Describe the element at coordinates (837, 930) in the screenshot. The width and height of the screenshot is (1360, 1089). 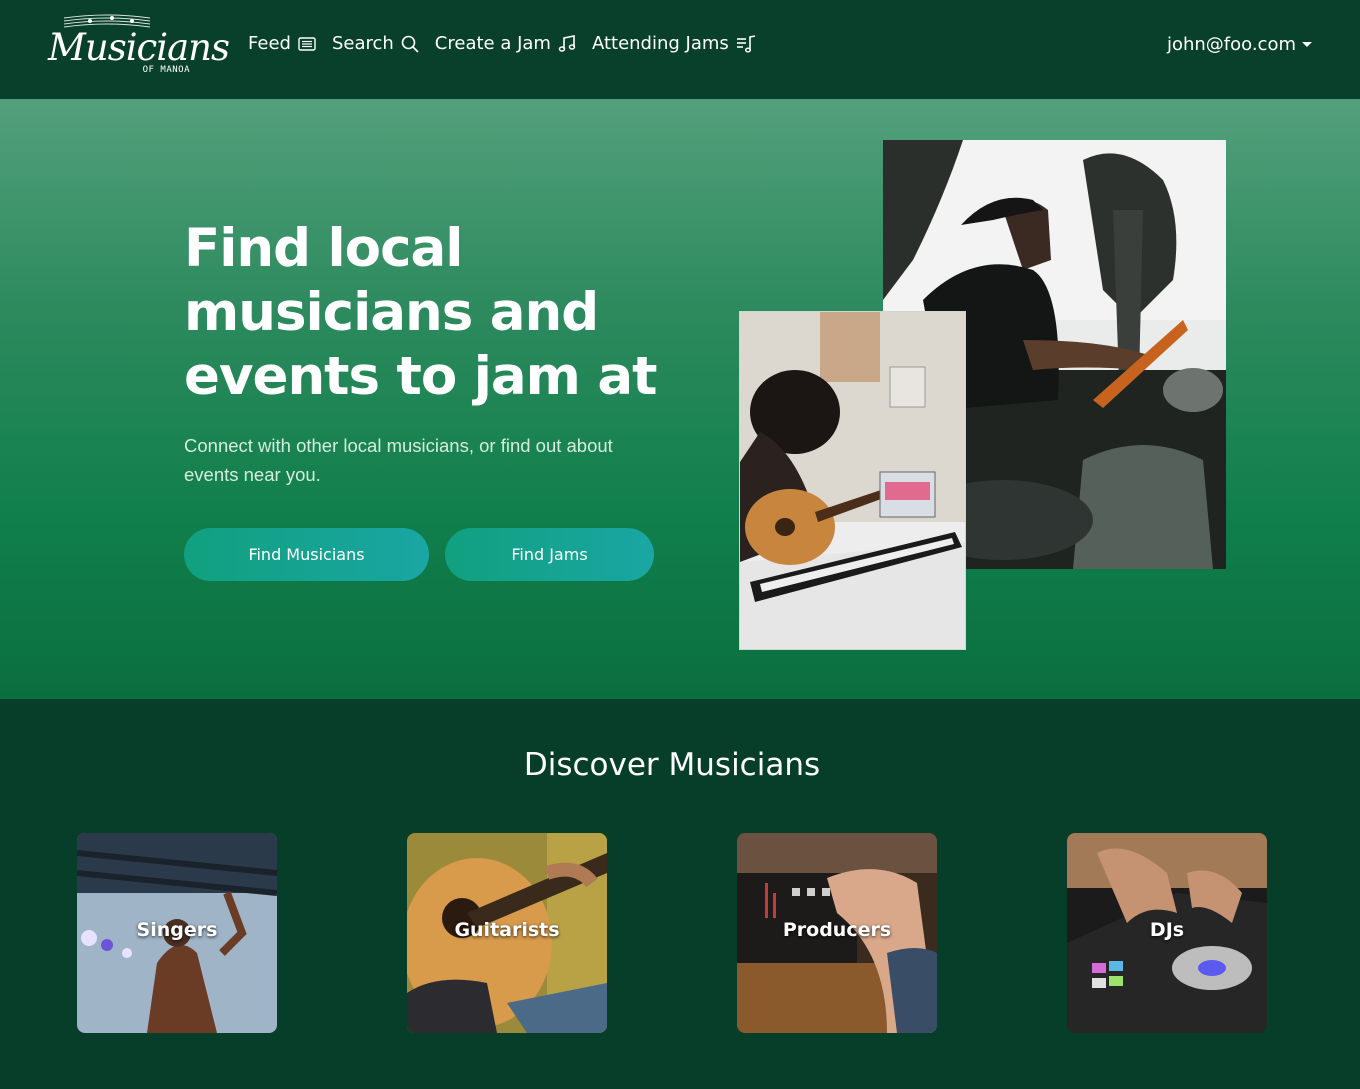
I see `category-label-producers: Producers` at that location.